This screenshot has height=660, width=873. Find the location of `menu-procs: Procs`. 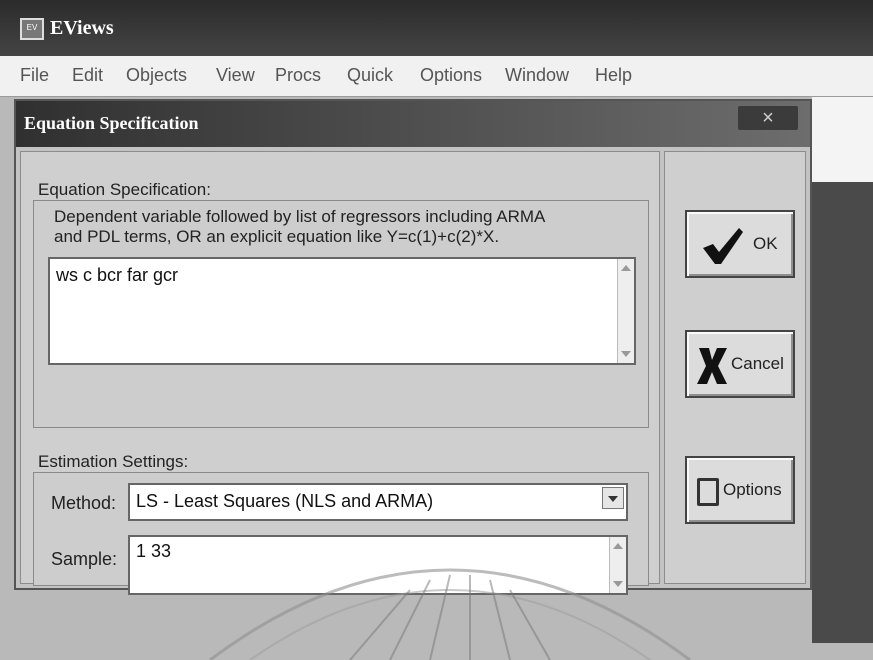

menu-procs: Procs is located at coordinates (298, 75).